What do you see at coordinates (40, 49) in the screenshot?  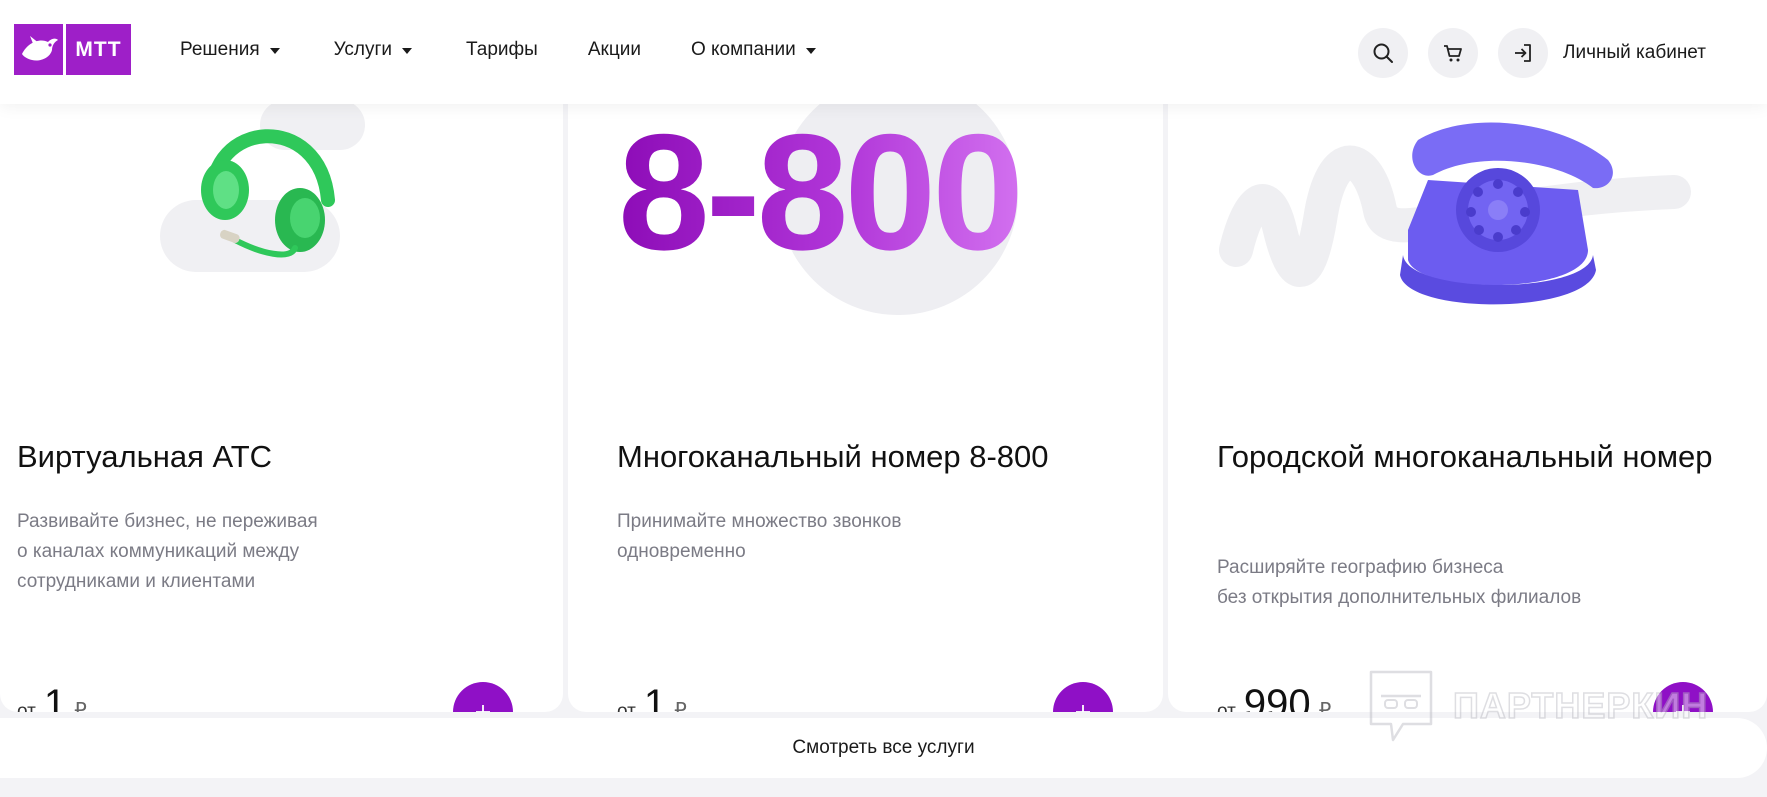 I see `bird-icon` at bounding box center [40, 49].